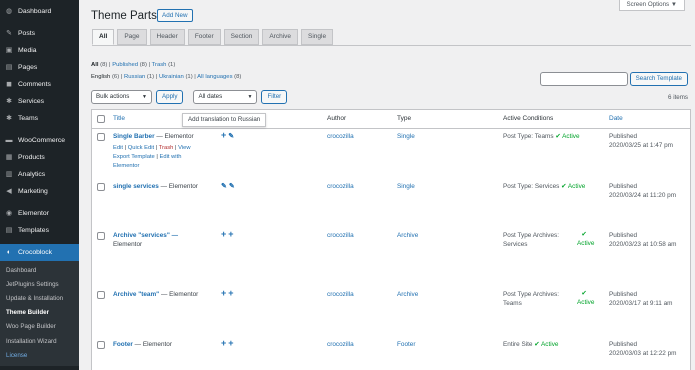 This screenshot has height=370, width=695. Describe the element at coordinates (406, 344) in the screenshot. I see `type-link: Footer` at that location.